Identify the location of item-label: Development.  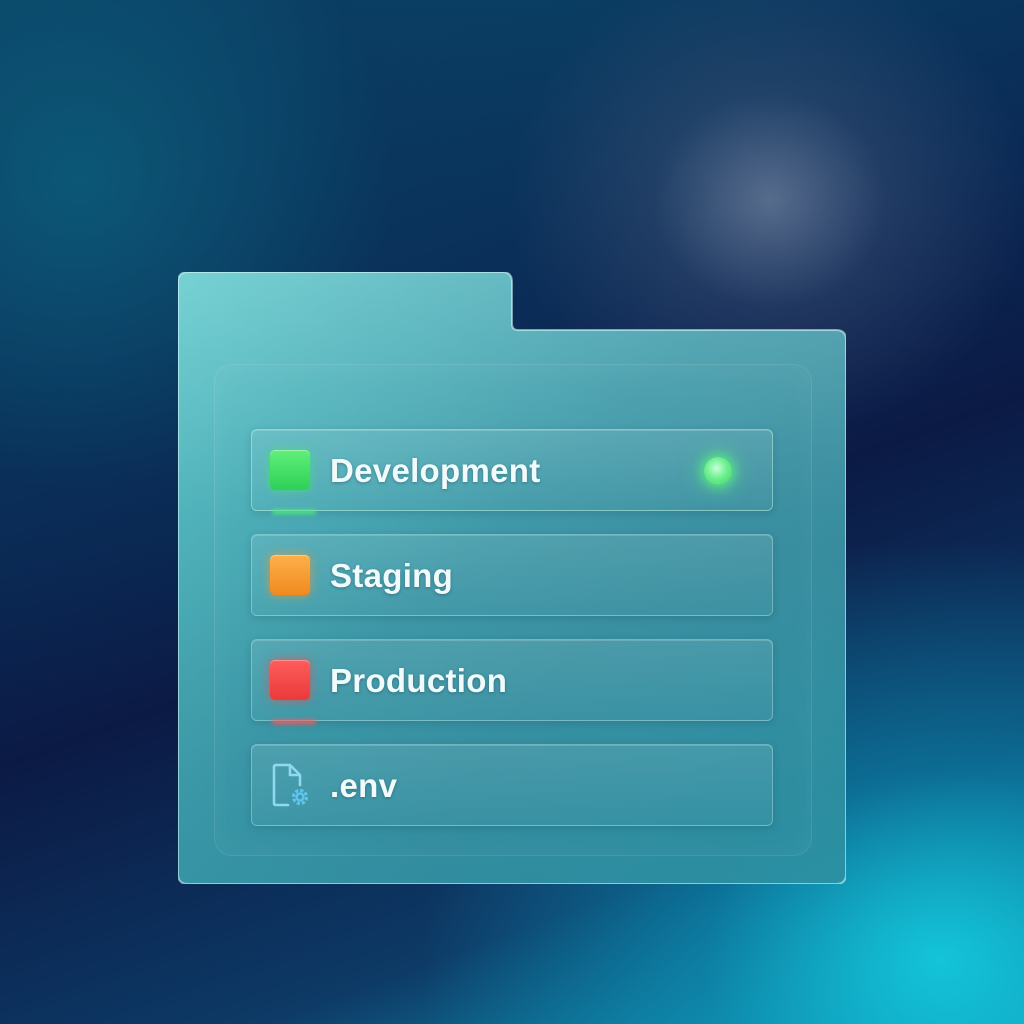
(435, 470).